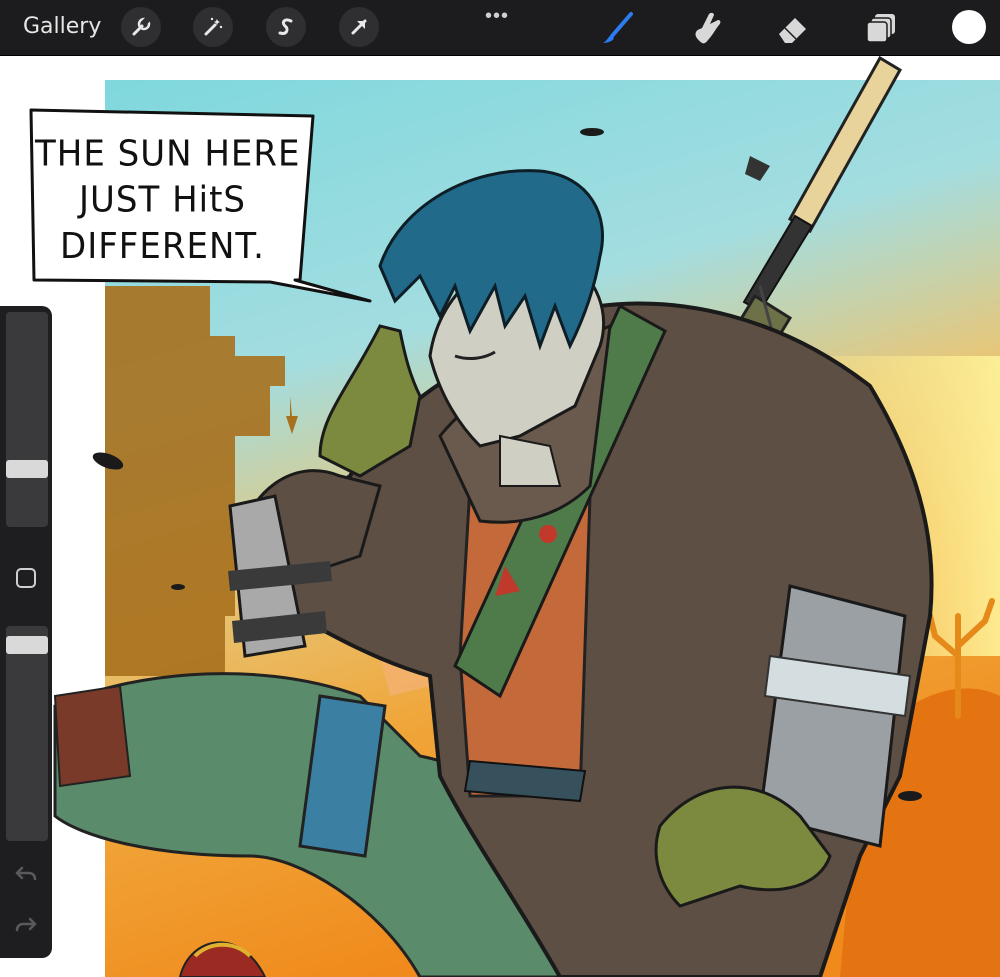  I want to click on smudge-tool-button, so click(706, 28).